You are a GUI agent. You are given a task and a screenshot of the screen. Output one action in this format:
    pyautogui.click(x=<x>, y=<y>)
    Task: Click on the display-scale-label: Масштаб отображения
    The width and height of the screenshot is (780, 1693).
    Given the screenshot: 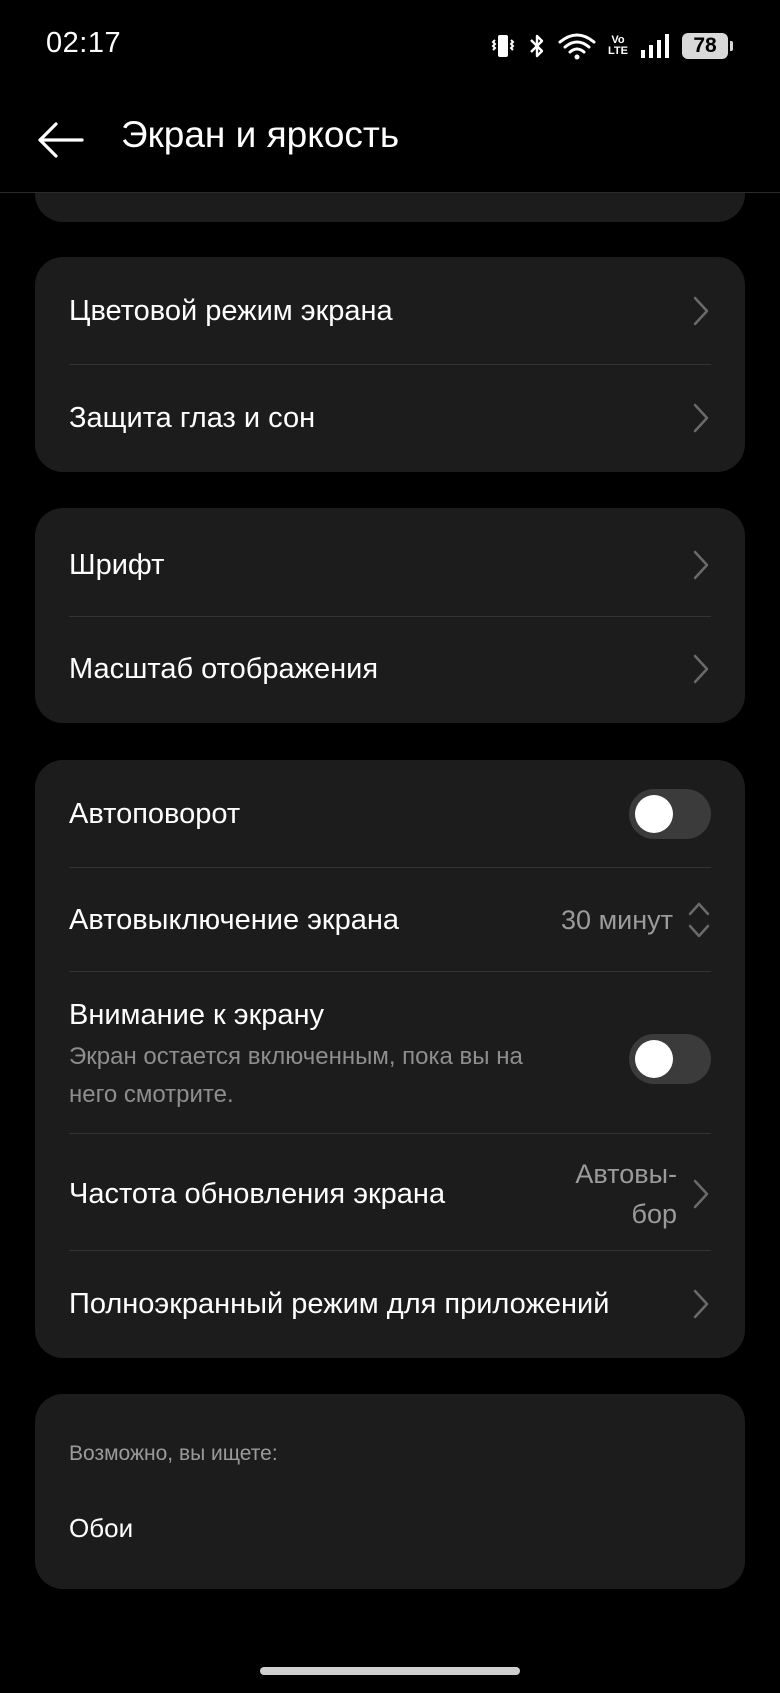 What is the action you would take?
    pyautogui.click(x=224, y=668)
    